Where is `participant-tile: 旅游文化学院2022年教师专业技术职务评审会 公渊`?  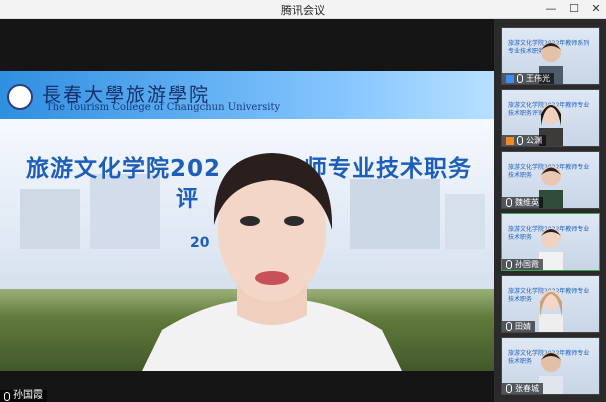 participant-tile: 旅游文化学院2022年教师专业技术职务评审会 公渊 is located at coordinates (550, 118).